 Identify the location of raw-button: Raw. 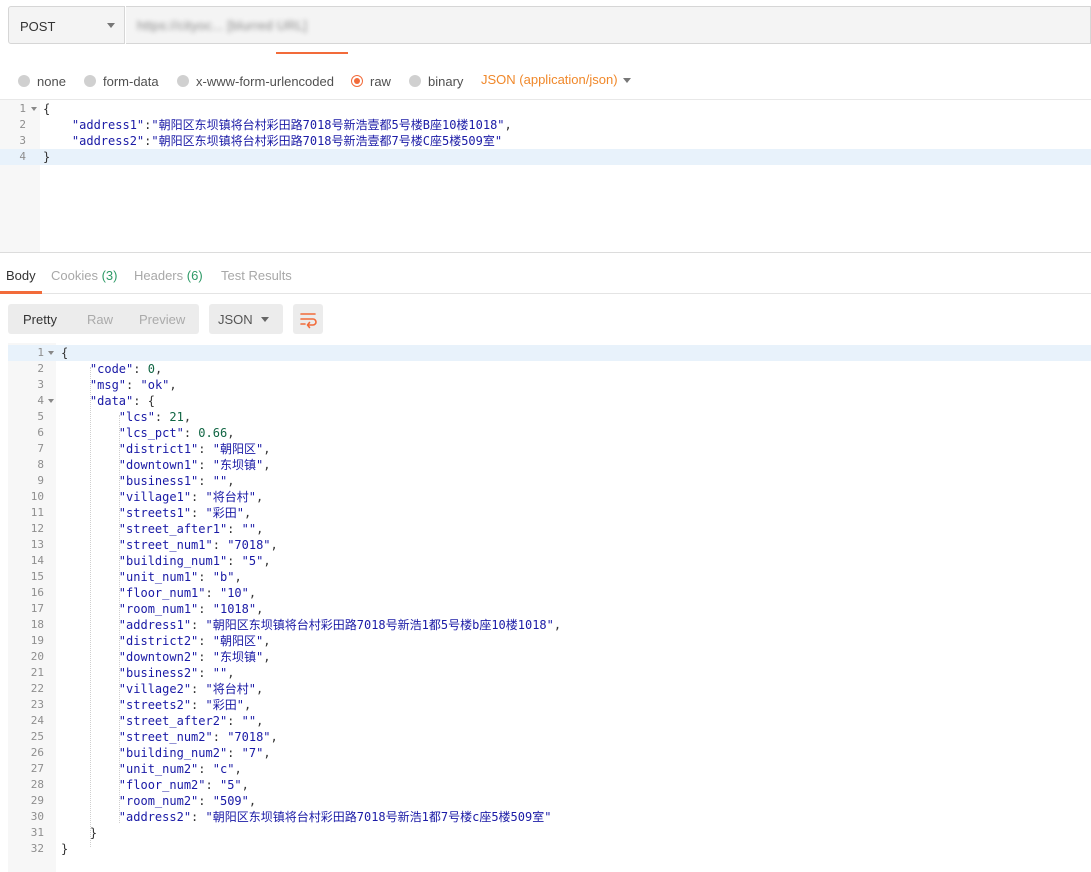
(100, 319).